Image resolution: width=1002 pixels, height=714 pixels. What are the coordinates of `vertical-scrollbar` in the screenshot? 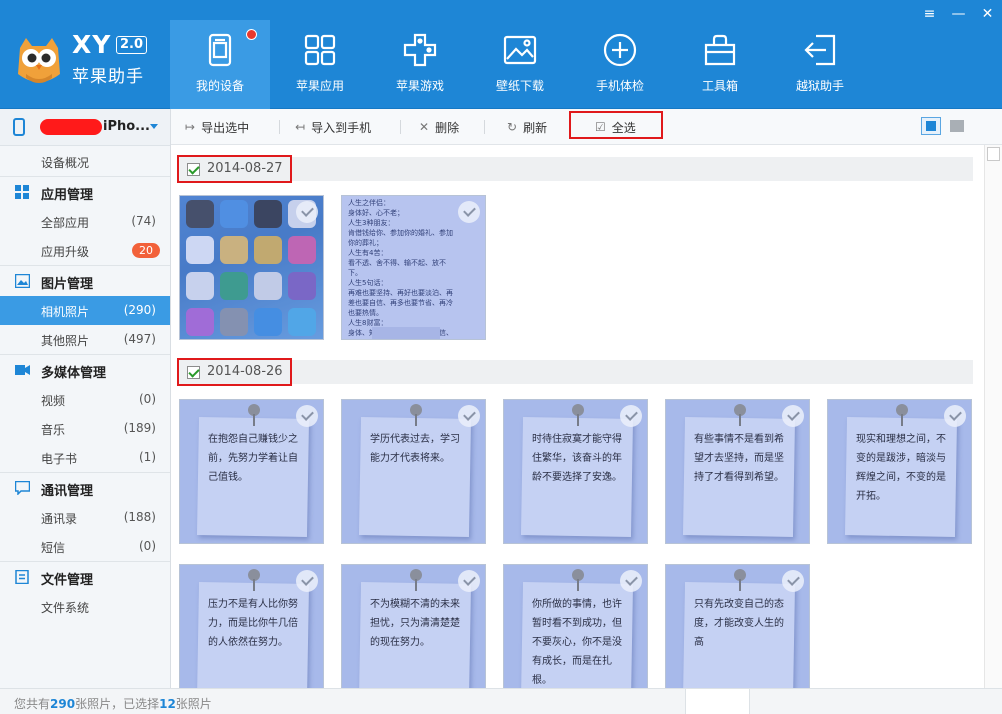 It's located at (993, 416).